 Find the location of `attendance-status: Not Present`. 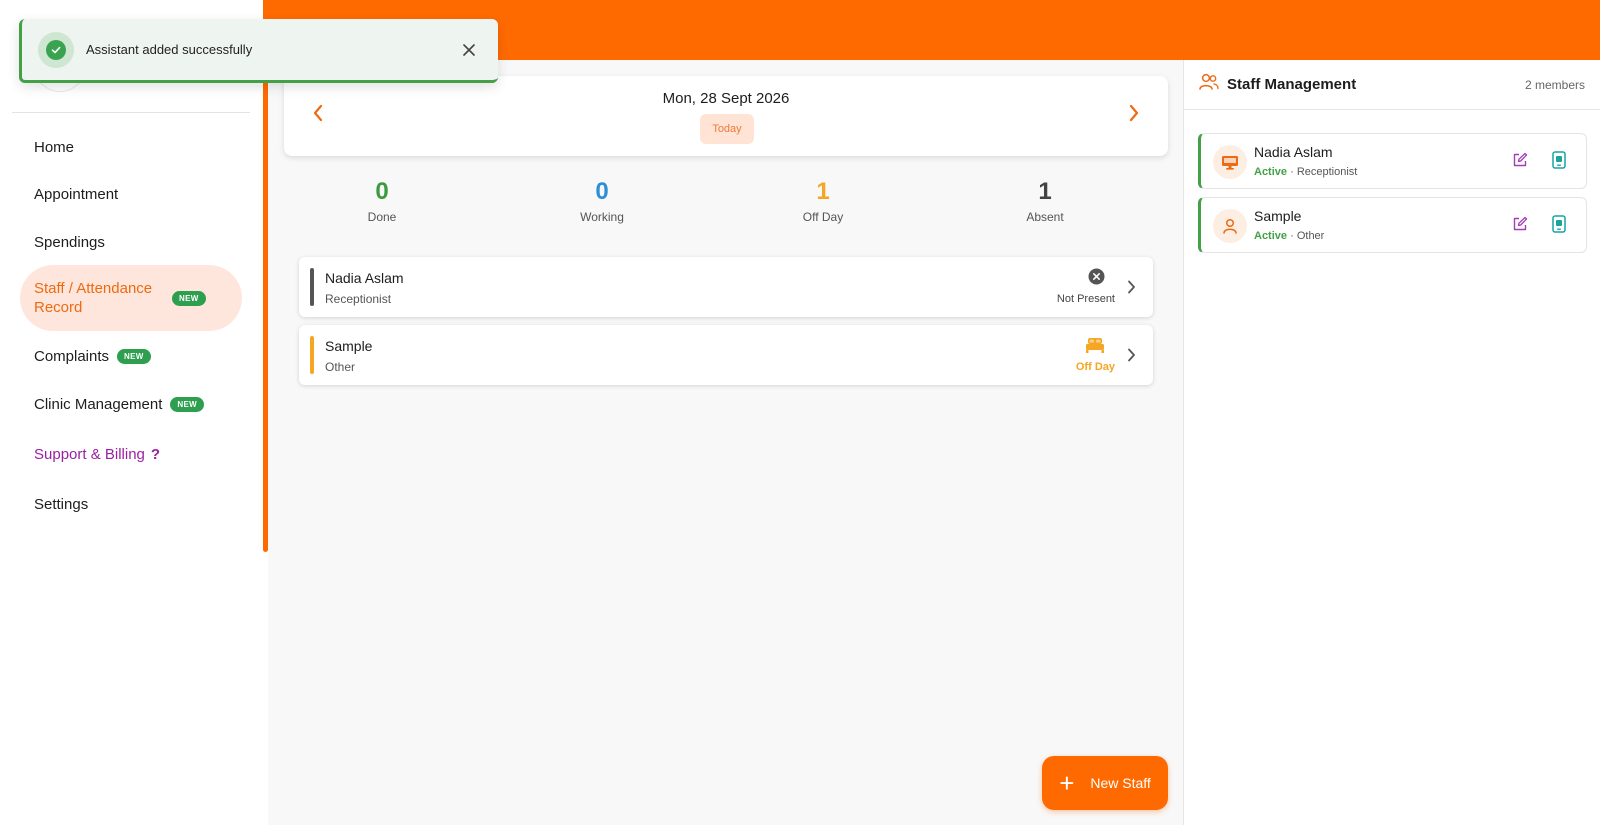

attendance-status: Not Present is located at coordinates (1055, 286).